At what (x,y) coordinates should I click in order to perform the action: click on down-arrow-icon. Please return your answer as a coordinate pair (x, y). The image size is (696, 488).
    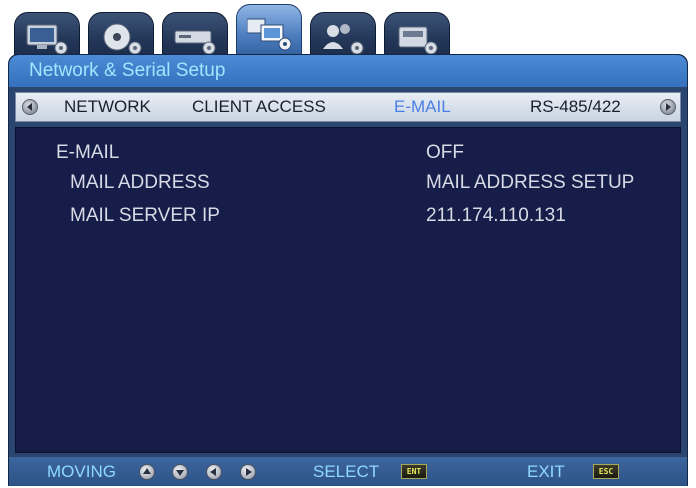
    Looking at the image, I should click on (180, 472).